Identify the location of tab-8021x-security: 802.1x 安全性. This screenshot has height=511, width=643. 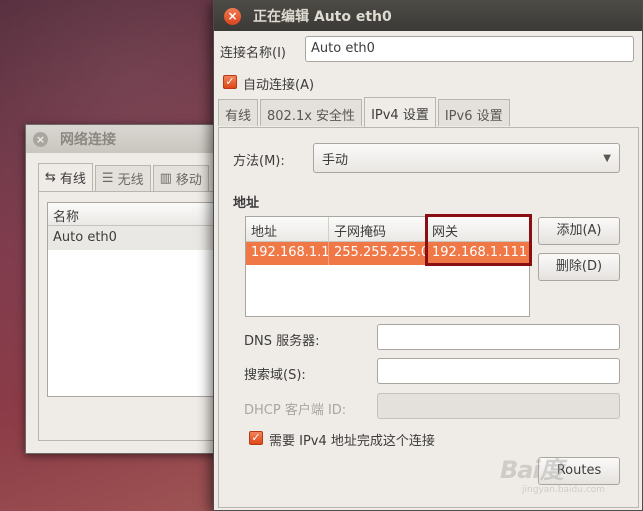
(311, 112).